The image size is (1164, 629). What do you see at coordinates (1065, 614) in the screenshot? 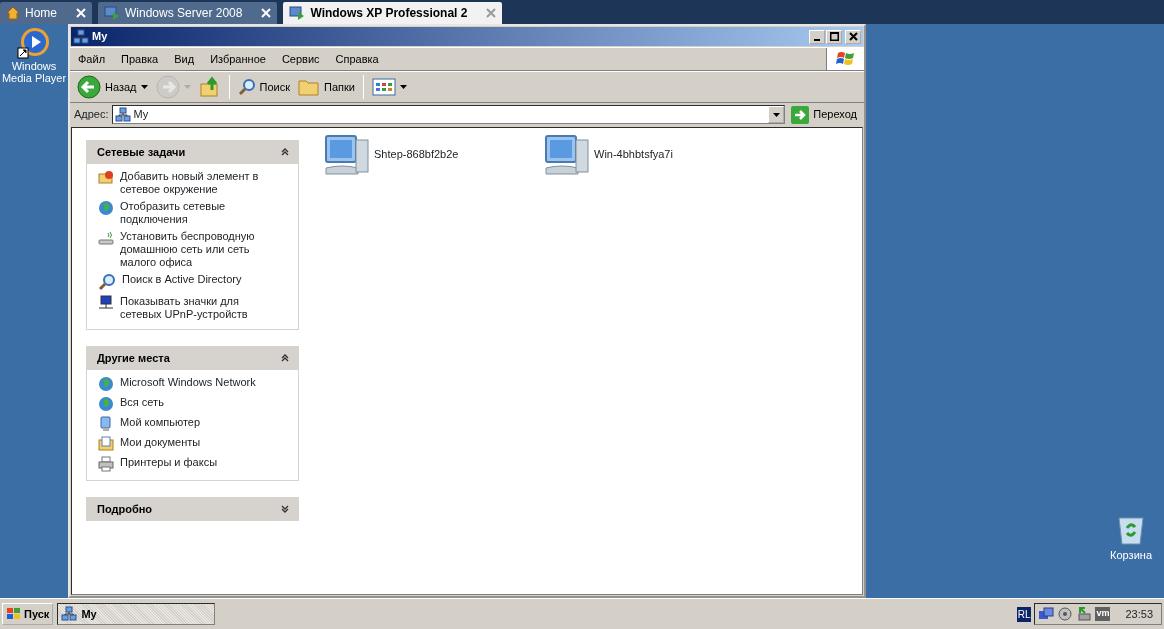
I see `speaker-icon` at bounding box center [1065, 614].